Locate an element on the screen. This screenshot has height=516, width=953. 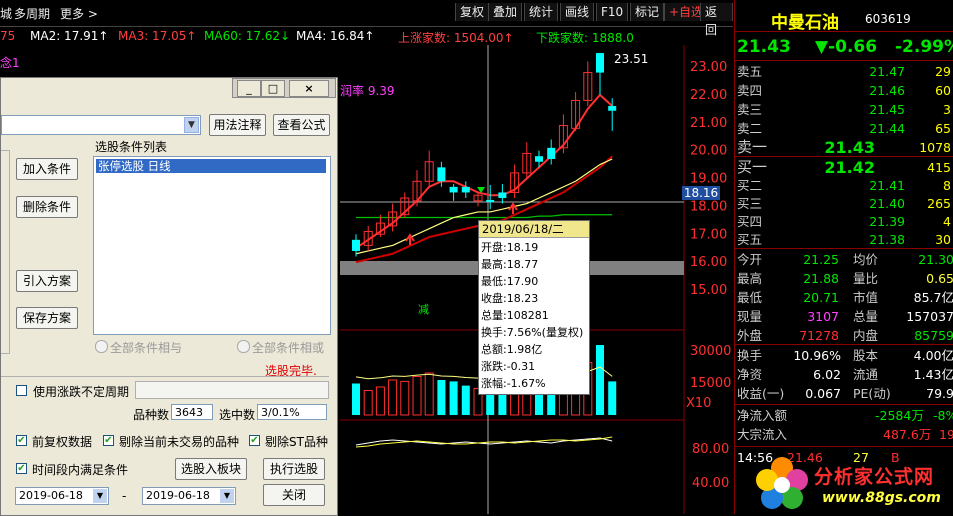
exclude-untraded-checkbox: ✔ is located at coordinates (108, 440).